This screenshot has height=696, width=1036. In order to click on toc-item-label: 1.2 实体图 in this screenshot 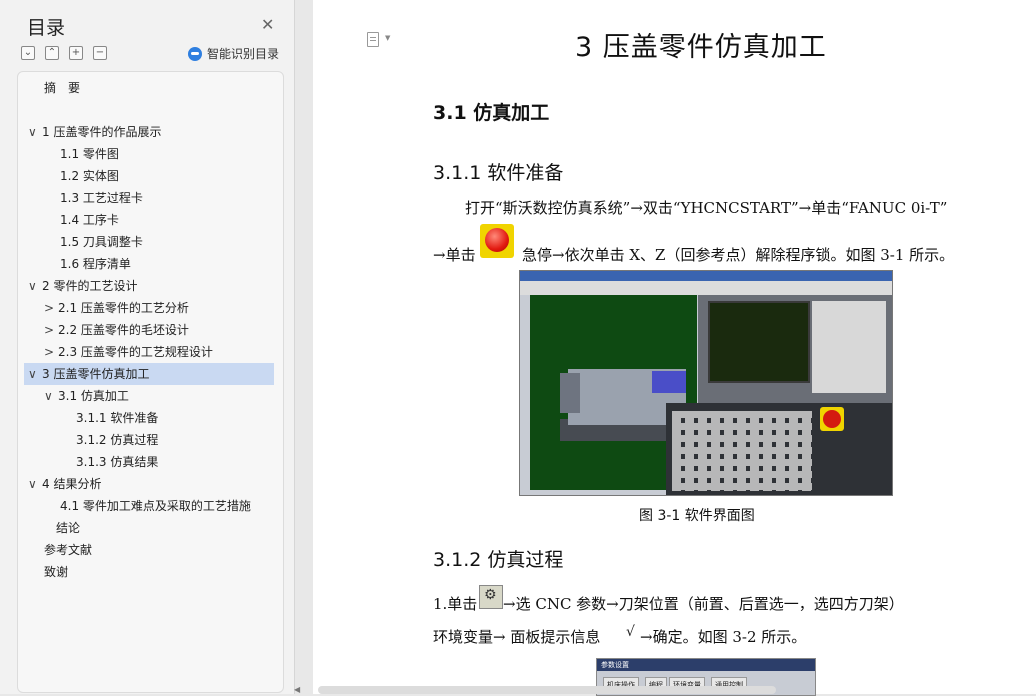, I will do `click(89, 176)`.